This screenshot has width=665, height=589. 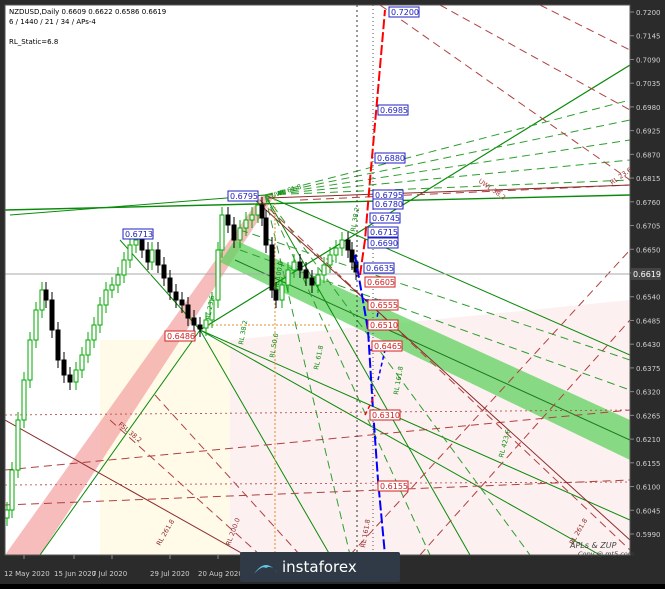 I want to click on y-tick-label: 0.6265, so click(x=648, y=416).